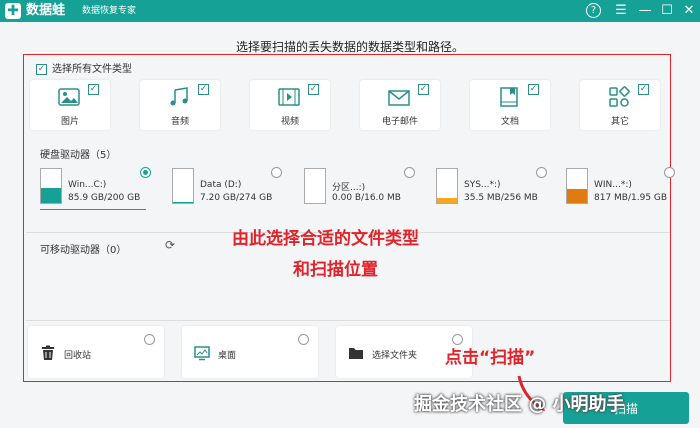 The image size is (700, 428). I want to click on filetype-audio: ✓ 音频, so click(180, 105).